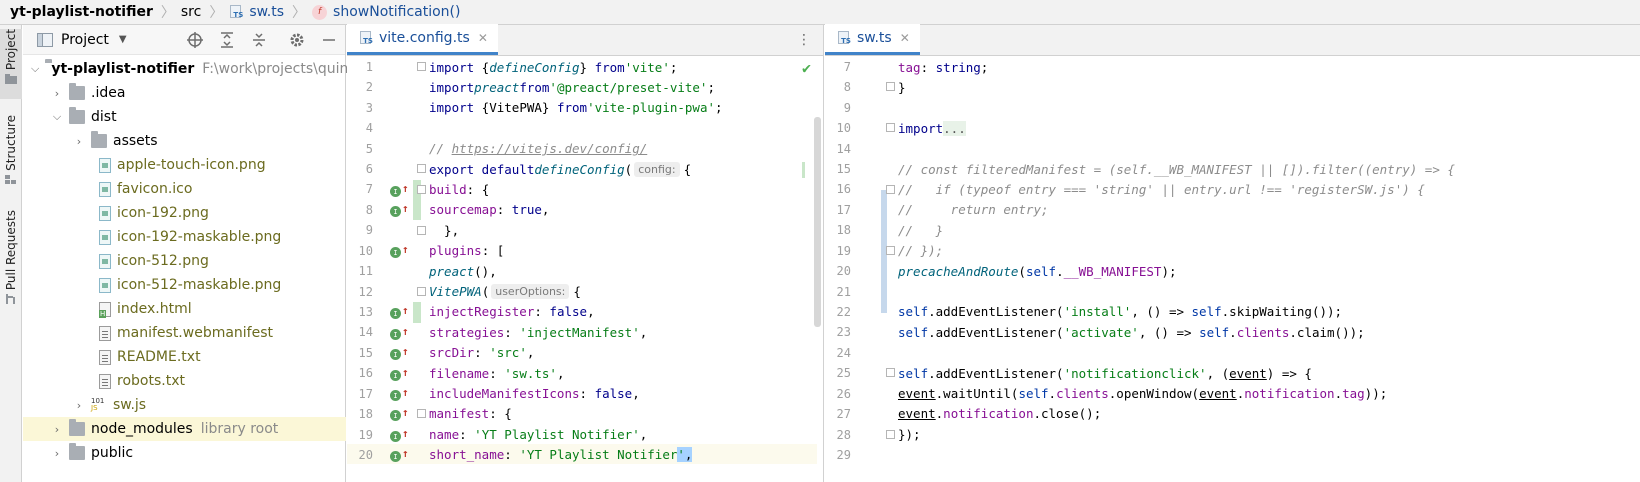  Describe the element at coordinates (195, 39) in the screenshot. I see `locate-icon` at that location.